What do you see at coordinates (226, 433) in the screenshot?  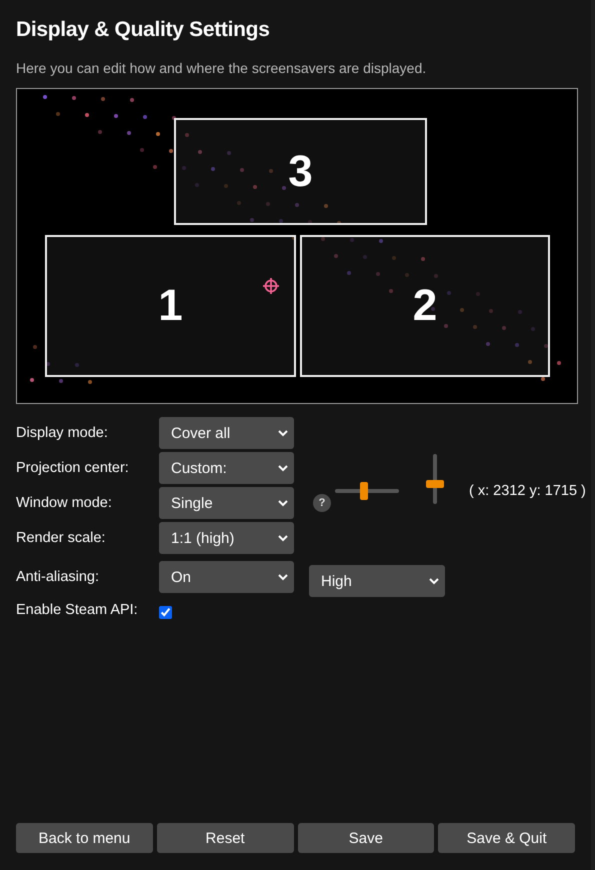 I see `dropdown-select: Cover all` at bounding box center [226, 433].